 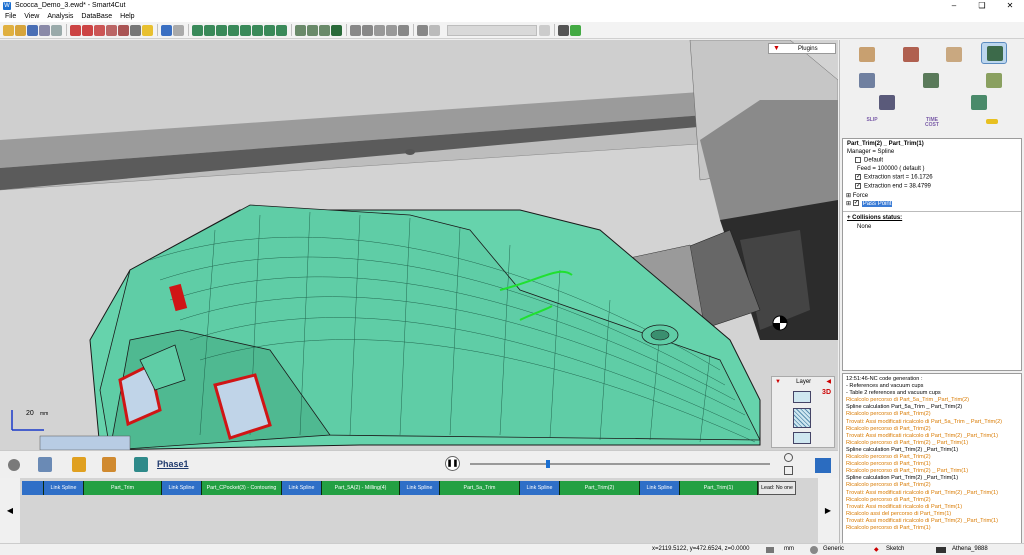 I want to click on key-icon, so click(x=992, y=121).